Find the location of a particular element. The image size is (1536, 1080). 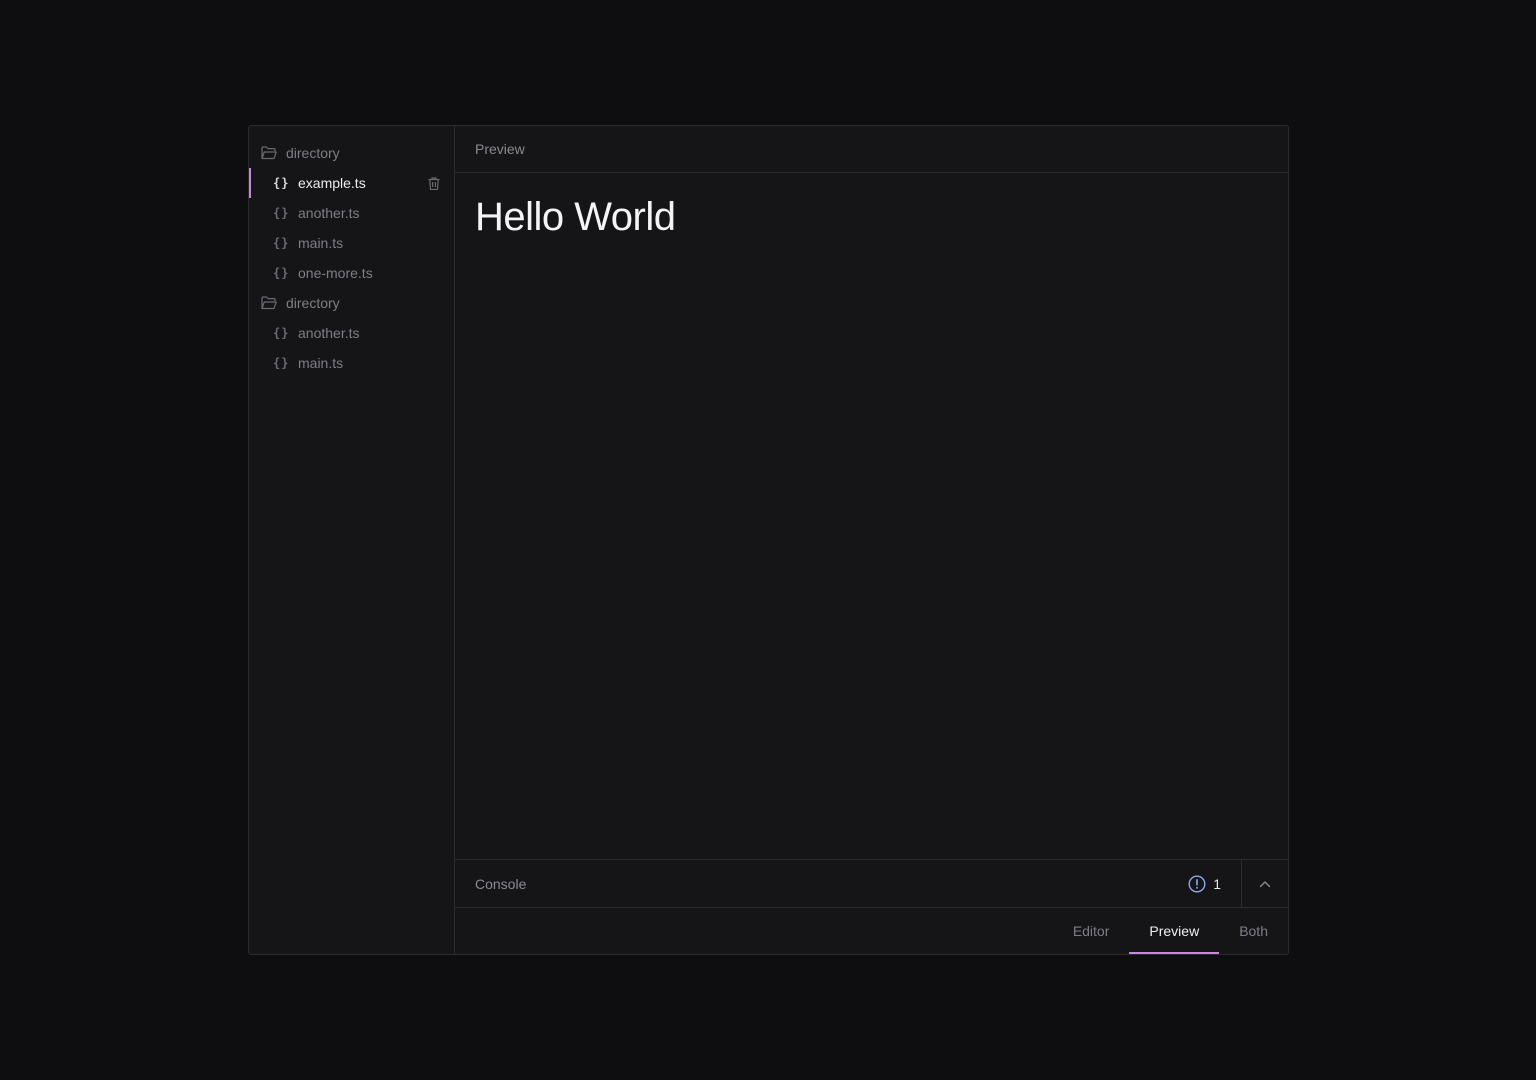

tree-file-example: {} example.ts is located at coordinates (351, 183).